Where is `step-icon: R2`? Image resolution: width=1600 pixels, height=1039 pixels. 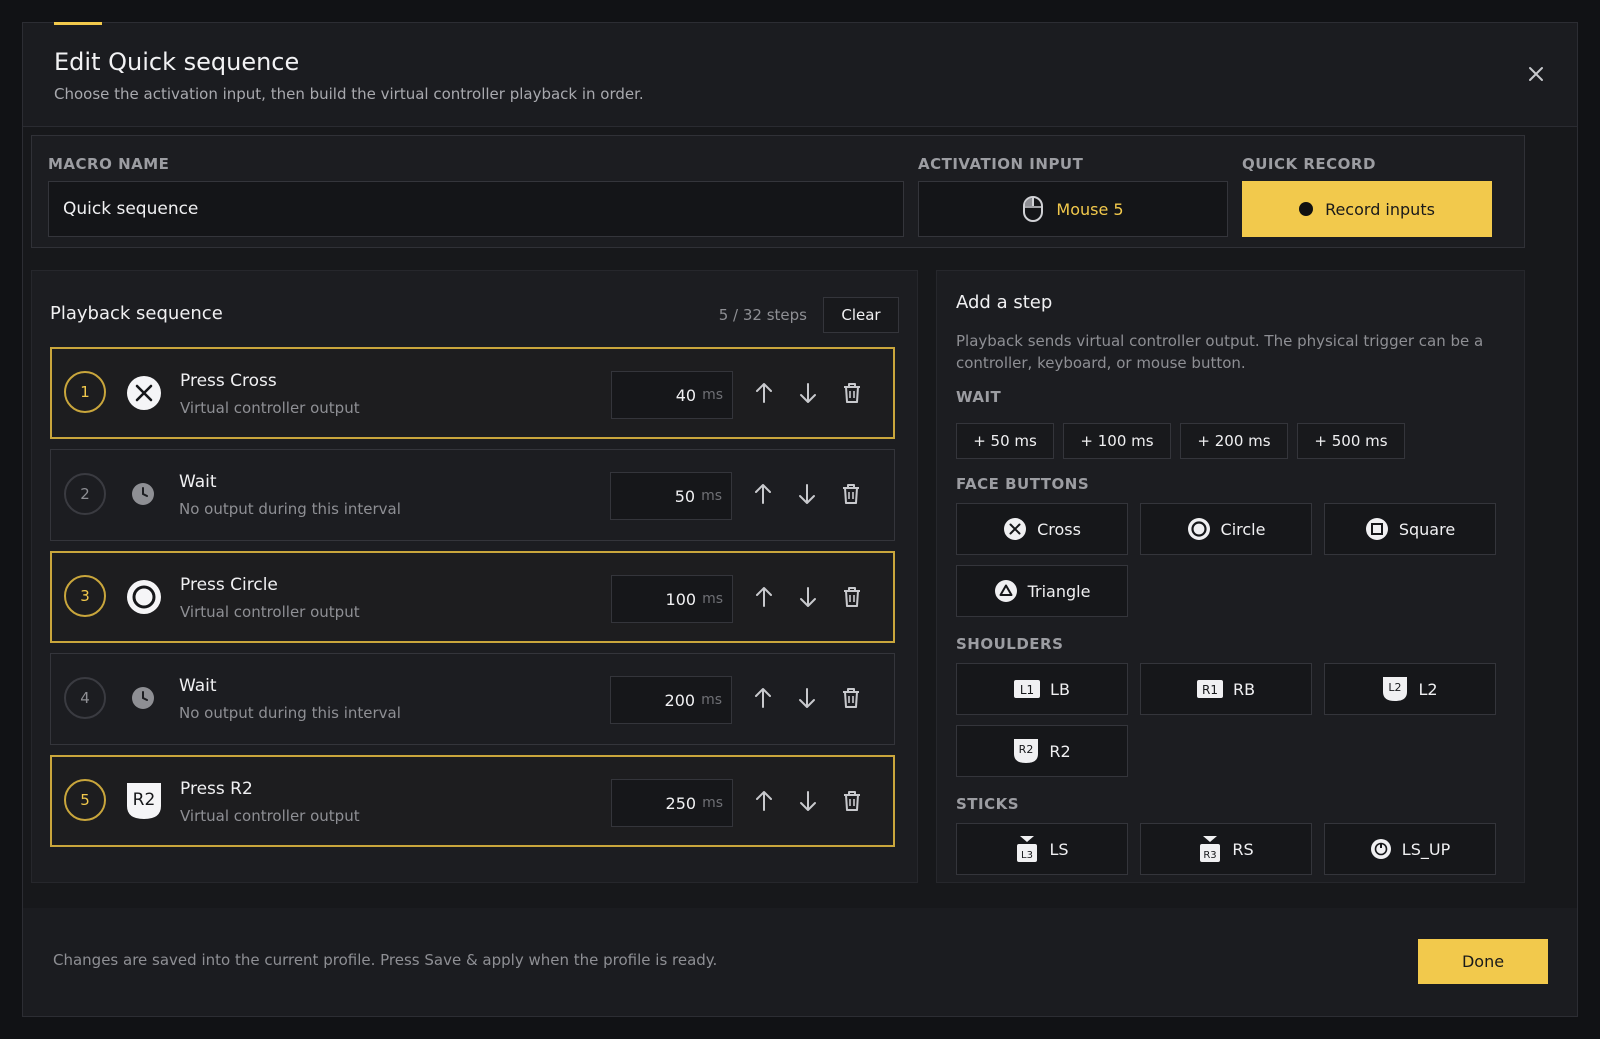 step-icon: R2 is located at coordinates (144, 801).